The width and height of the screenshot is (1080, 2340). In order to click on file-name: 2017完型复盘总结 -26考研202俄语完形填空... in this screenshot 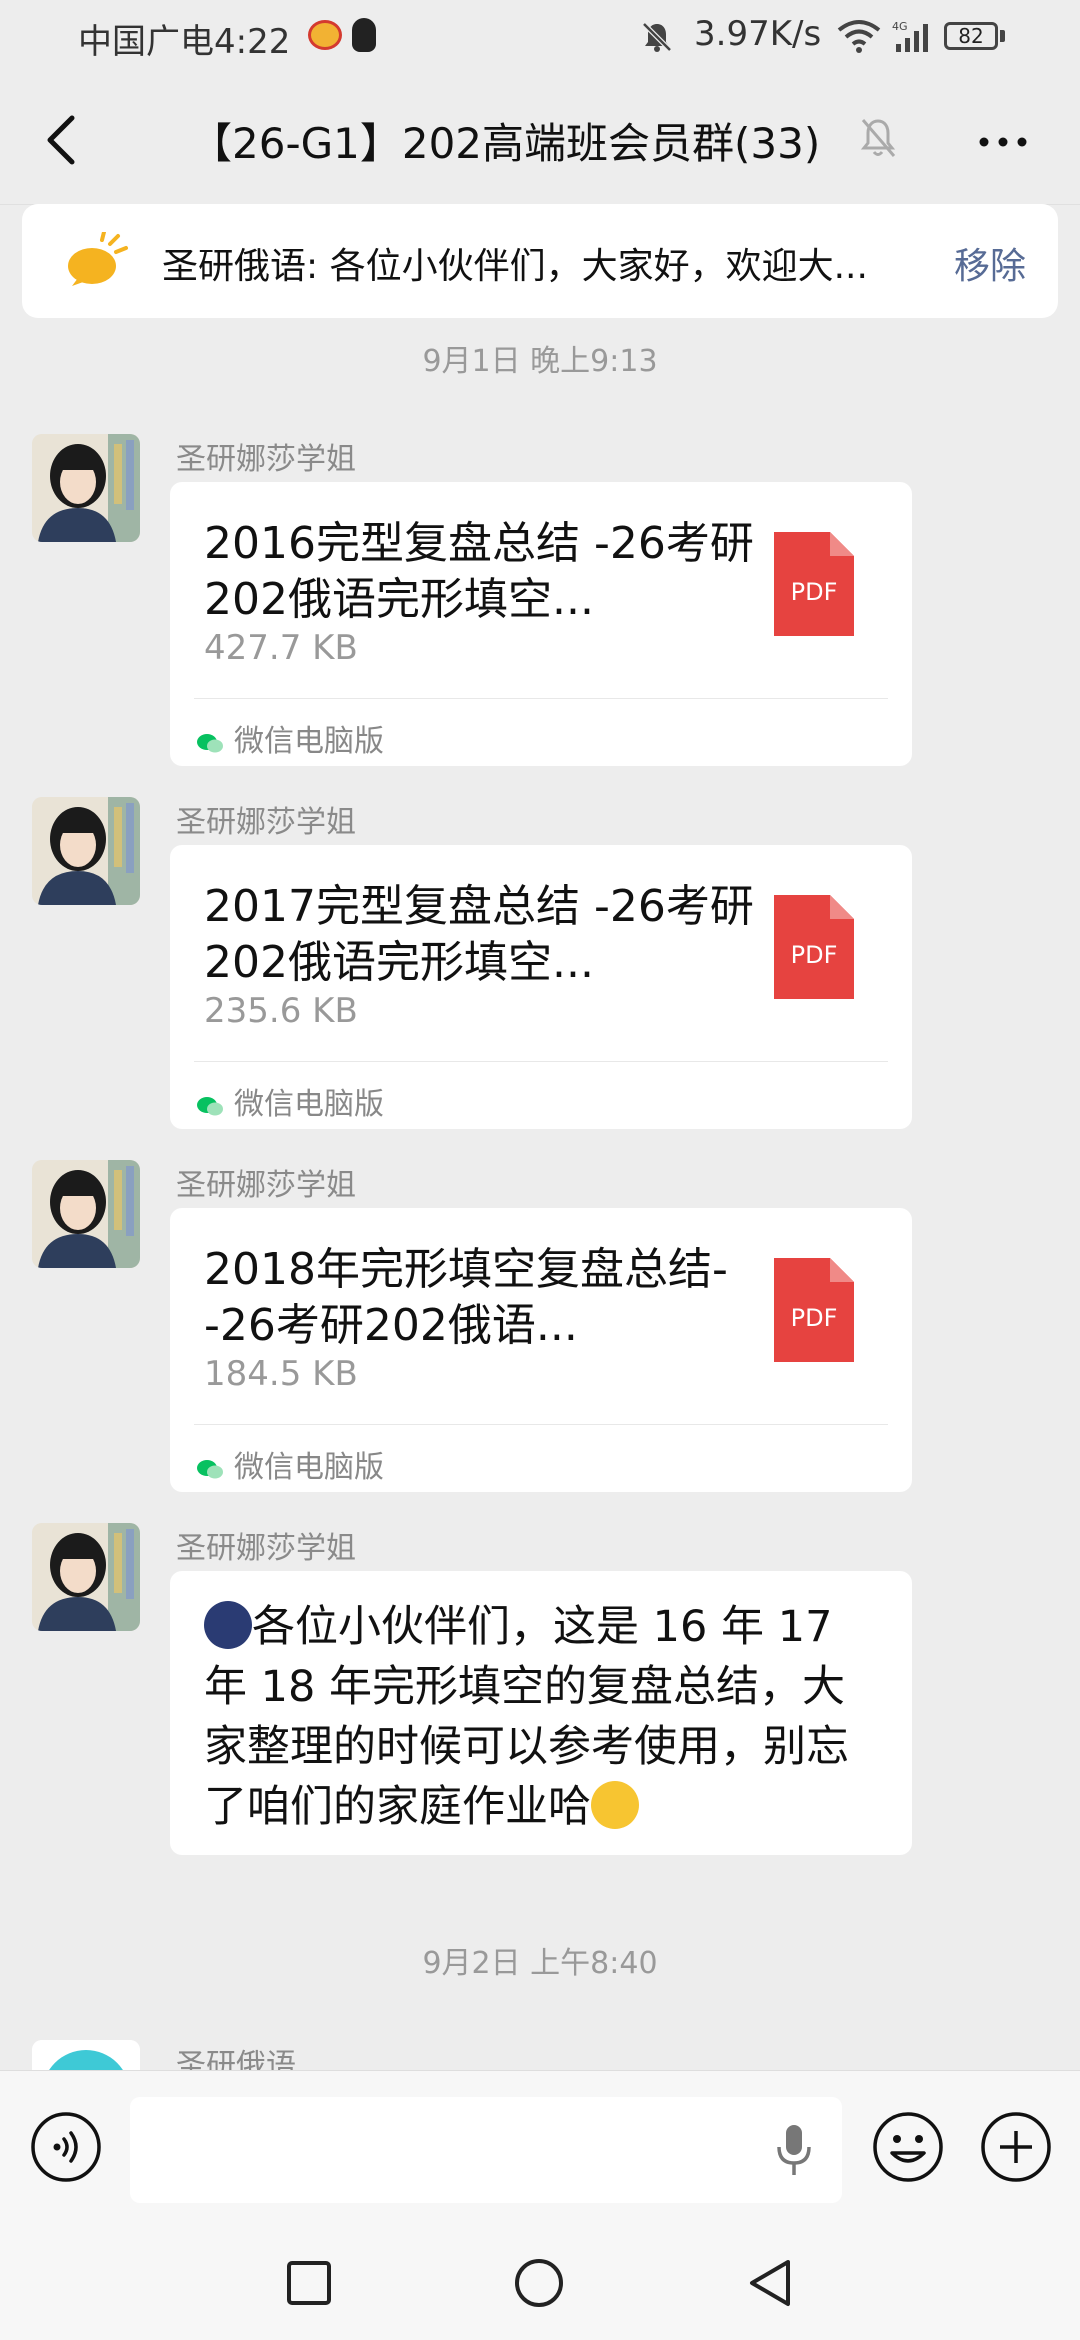, I will do `click(479, 934)`.